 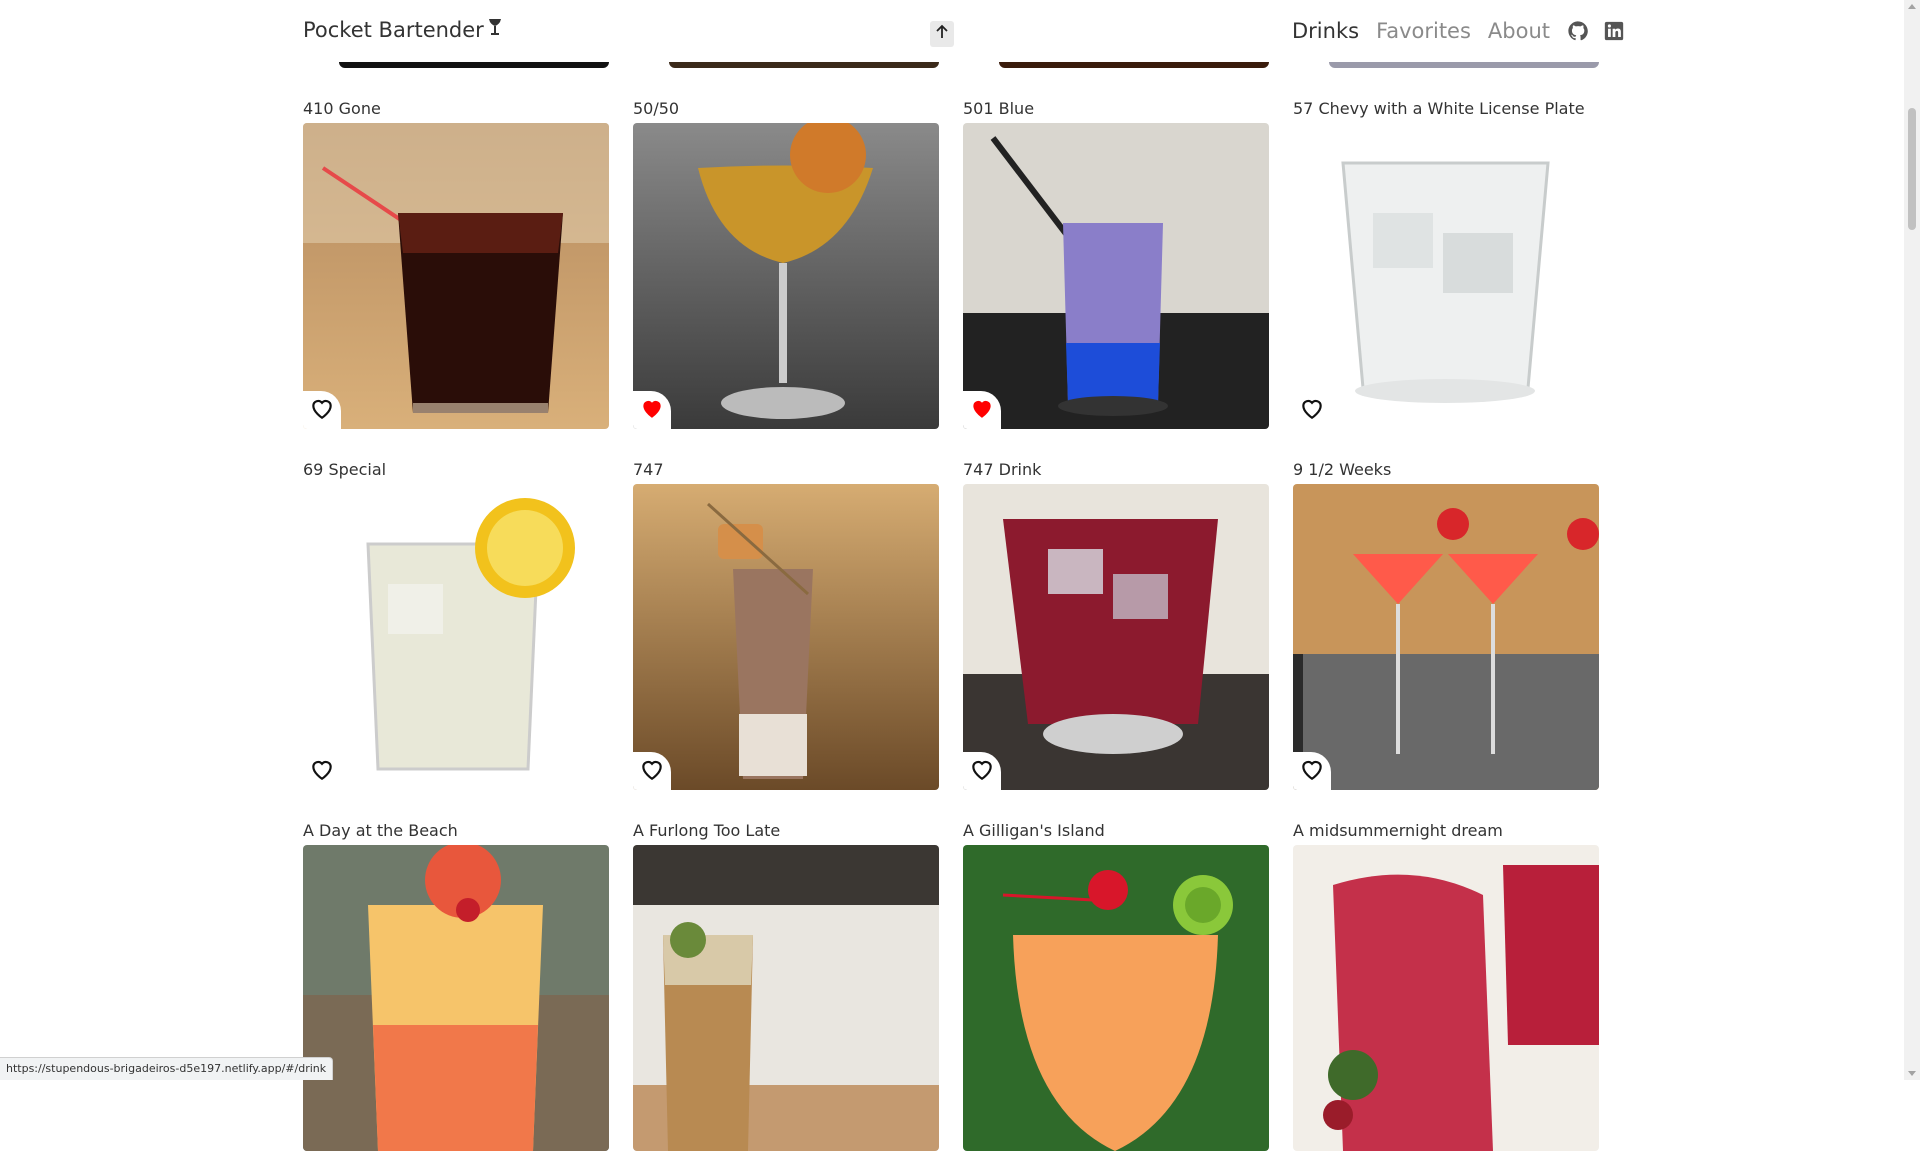 I want to click on drink-card: A midsummernight dream, so click(x=1446, y=985).